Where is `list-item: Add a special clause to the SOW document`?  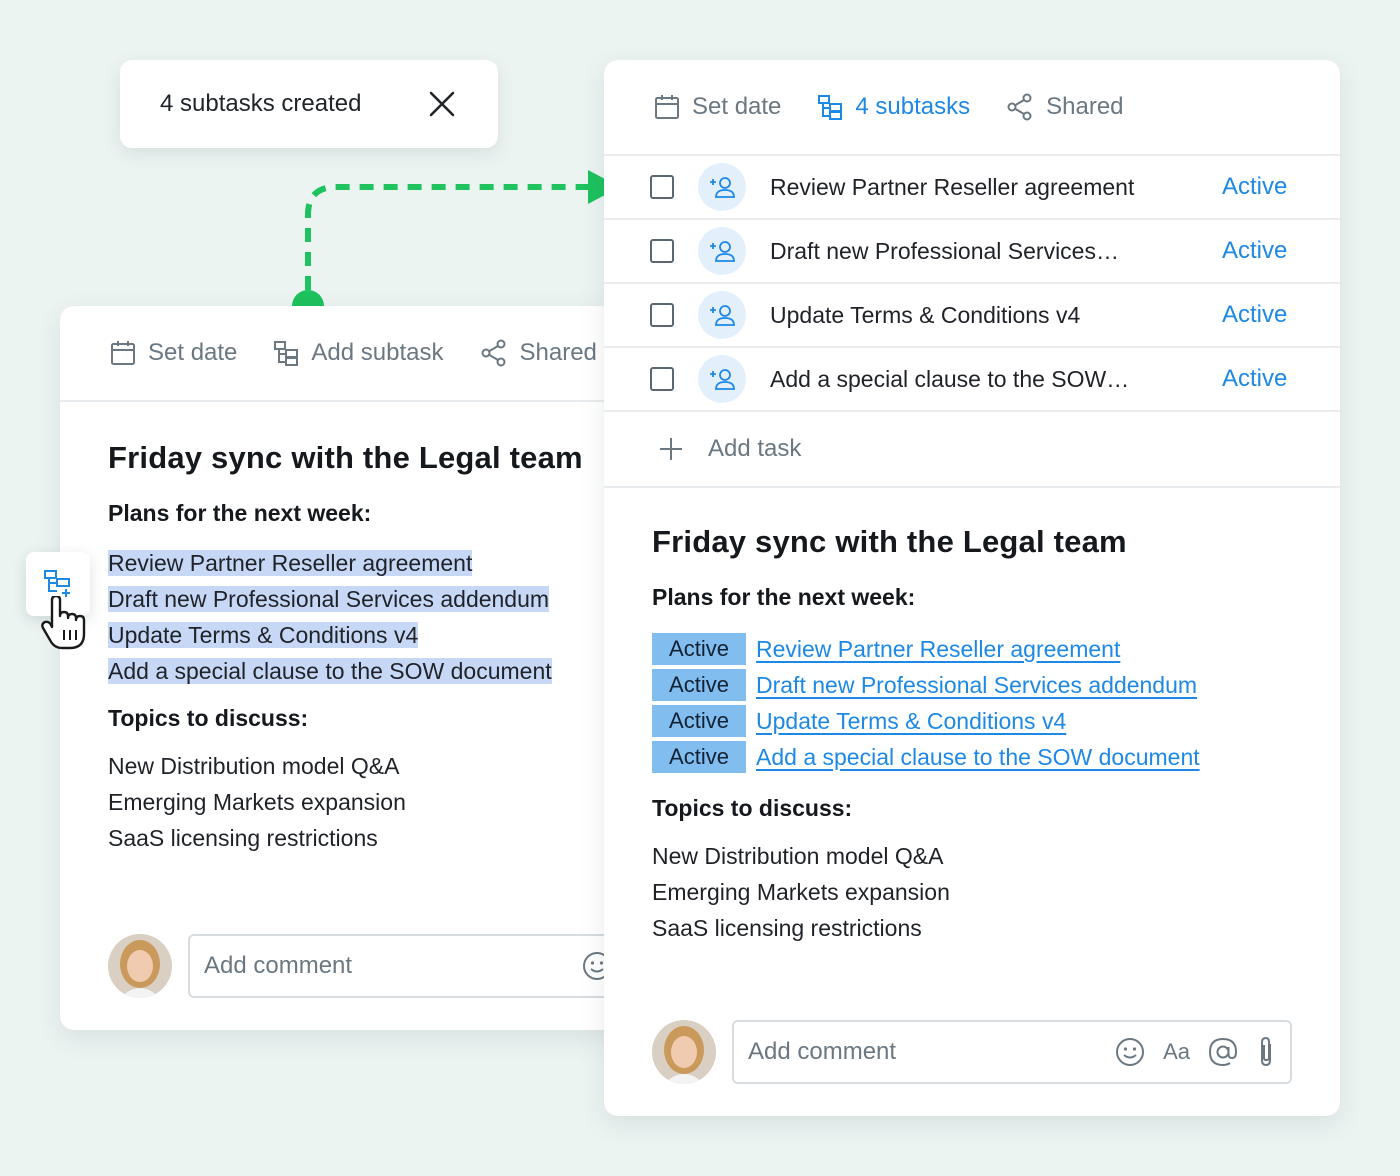 list-item: Add a special clause to the SOW document is located at coordinates (340, 671).